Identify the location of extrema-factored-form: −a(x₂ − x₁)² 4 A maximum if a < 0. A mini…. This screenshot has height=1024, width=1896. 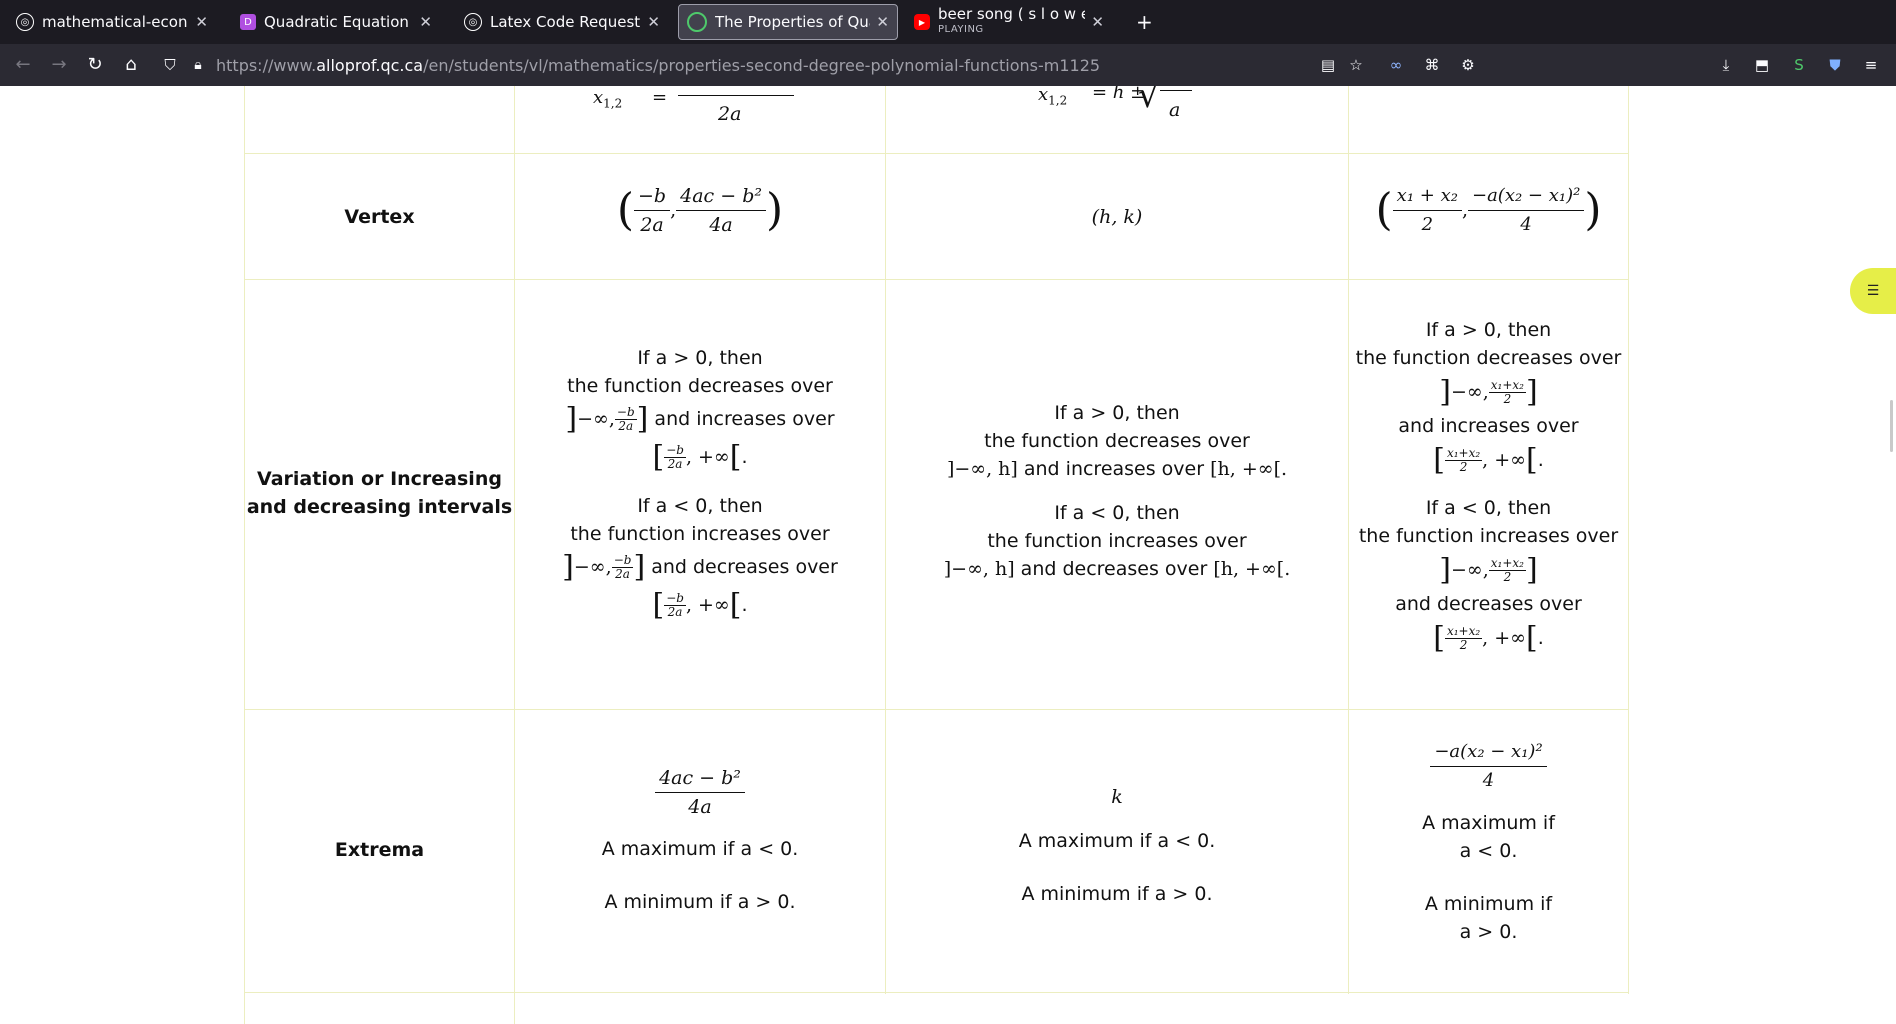
(1488, 842).